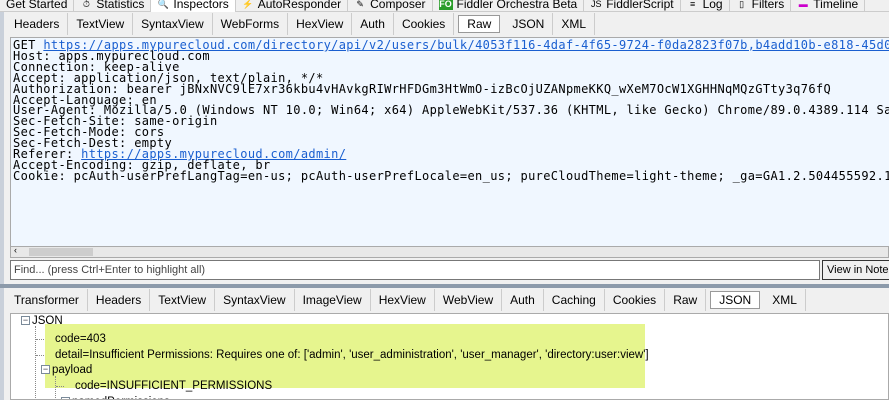 The width and height of the screenshot is (889, 400). What do you see at coordinates (398, 5) in the screenshot?
I see `tab-label: Composer` at bounding box center [398, 5].